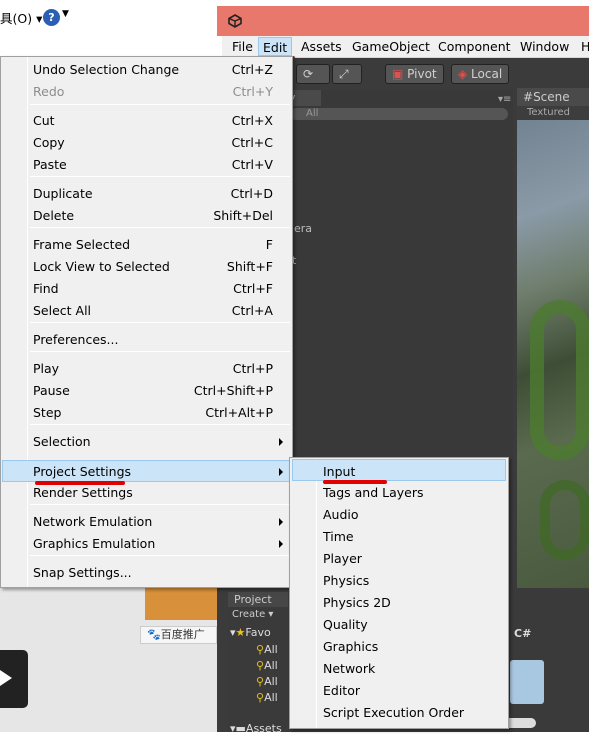 The image size is (589, 735). I want to click on menu-item-graphics-emulation: Graphics Emulation, so click(146, 544).